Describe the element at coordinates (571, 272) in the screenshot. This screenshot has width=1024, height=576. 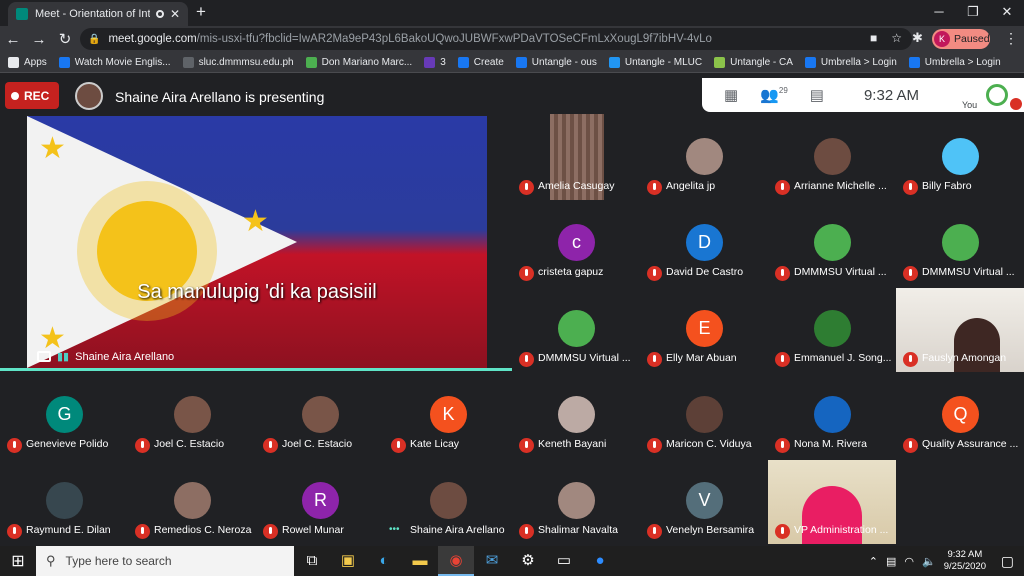
I see `participant-name: cristeta gapuz` at that location.